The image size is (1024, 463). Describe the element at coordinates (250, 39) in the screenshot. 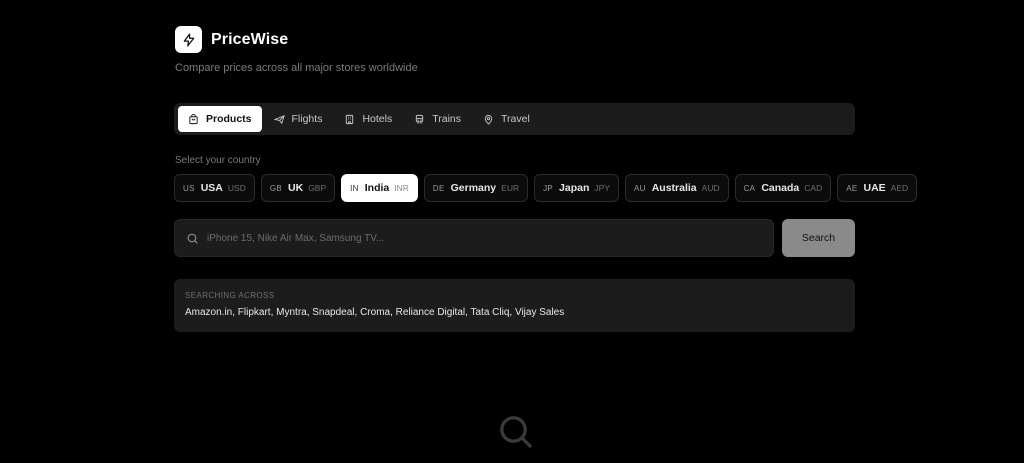

I see `app-name: PriceWise` at that location.